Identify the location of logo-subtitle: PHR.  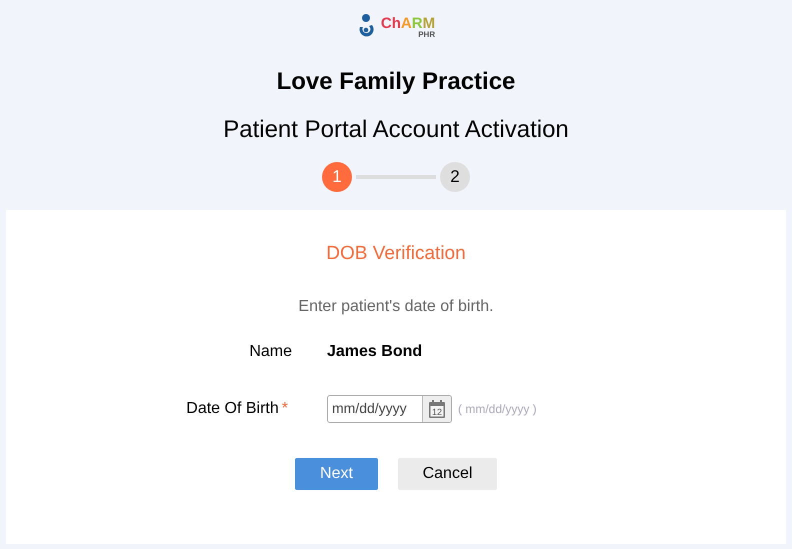
(427, 34).